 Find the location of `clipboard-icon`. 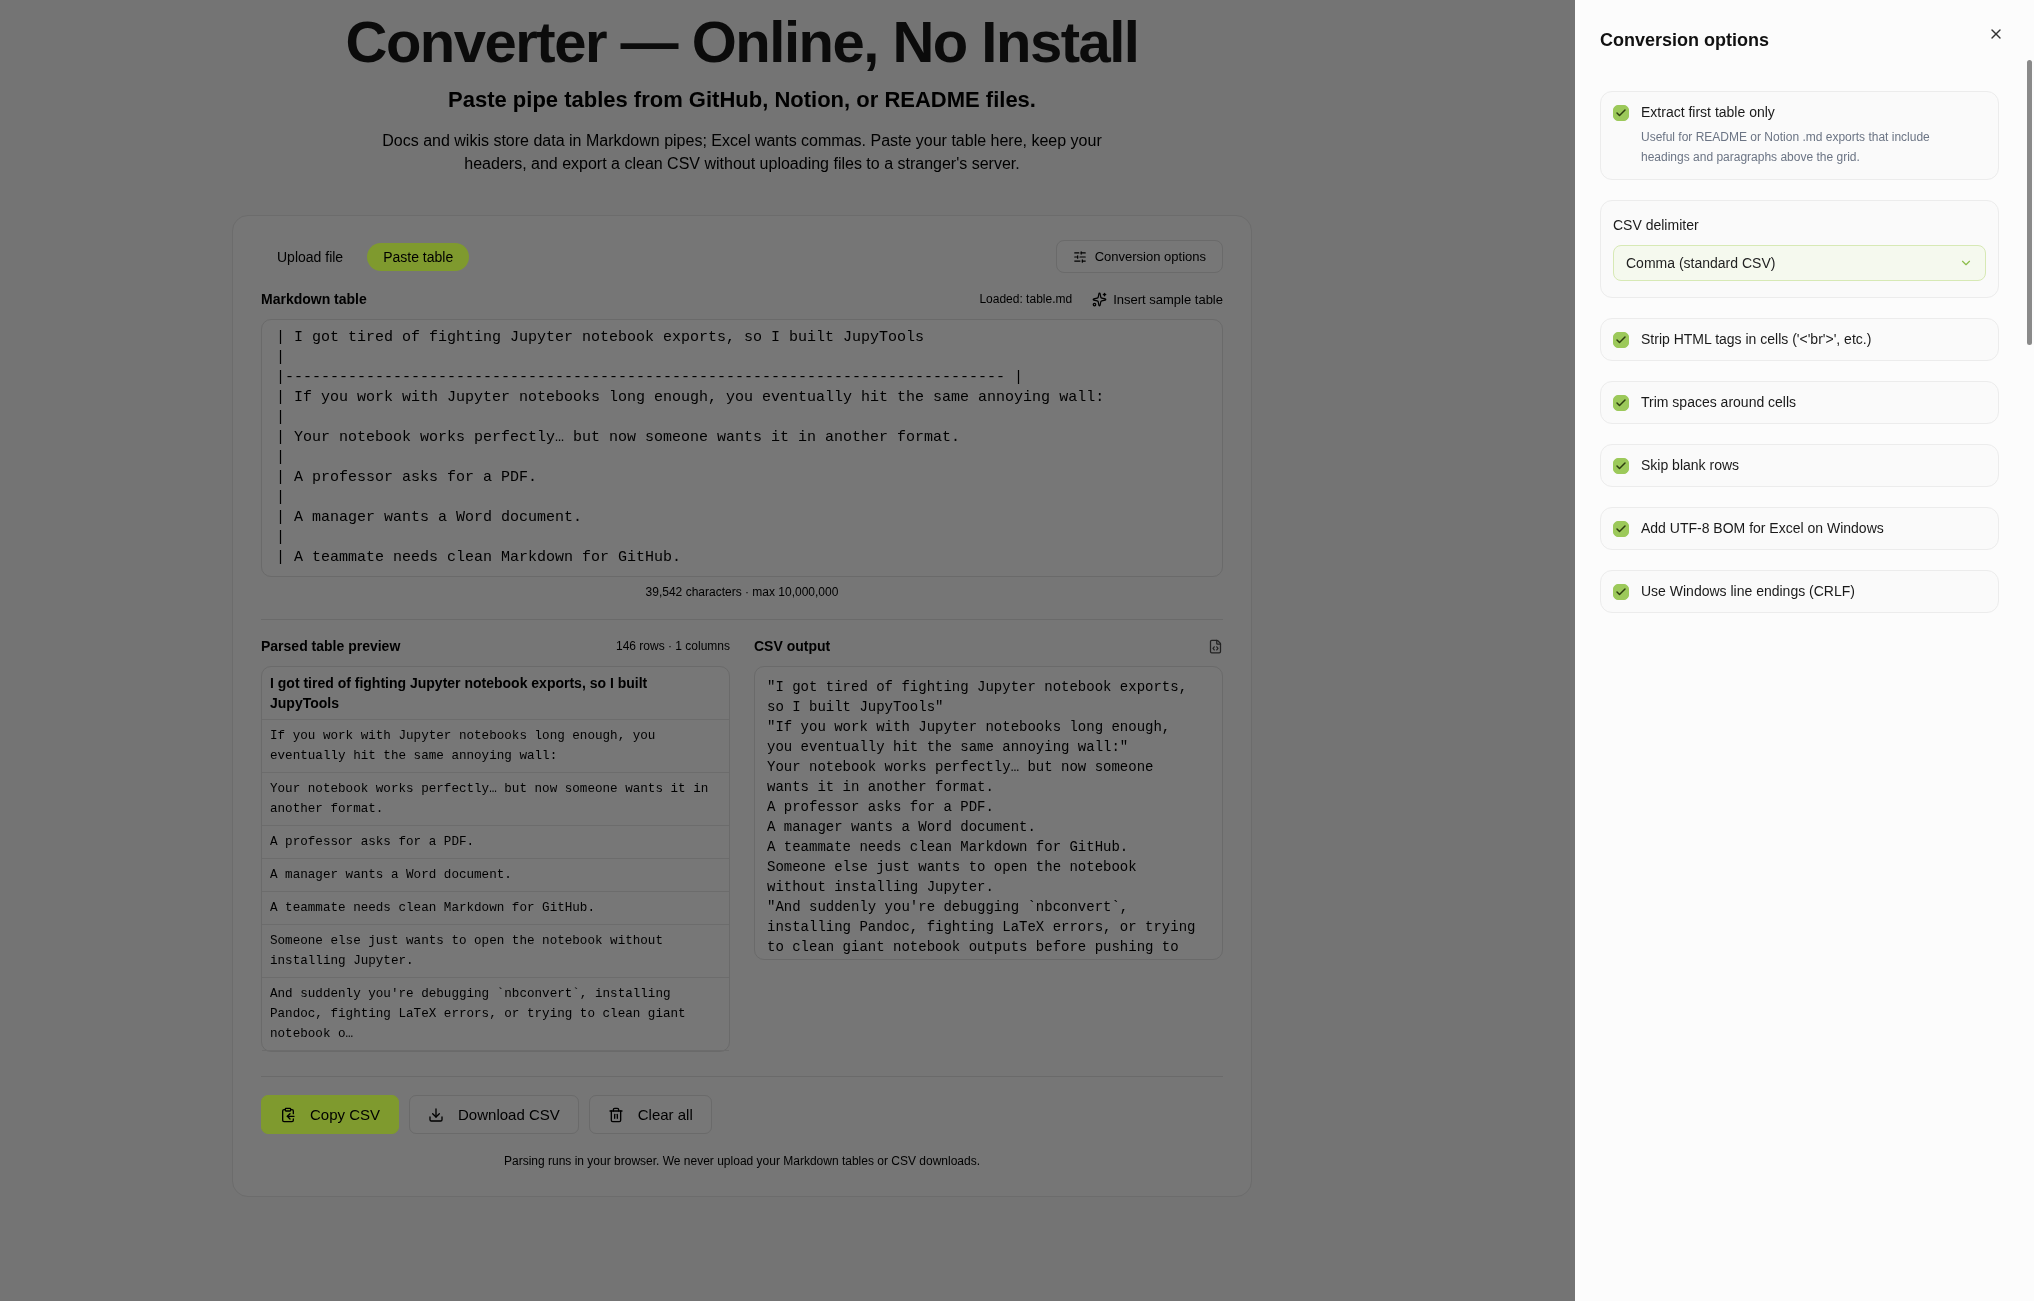

clipboard-icon is located at coordinates (288, 1114).